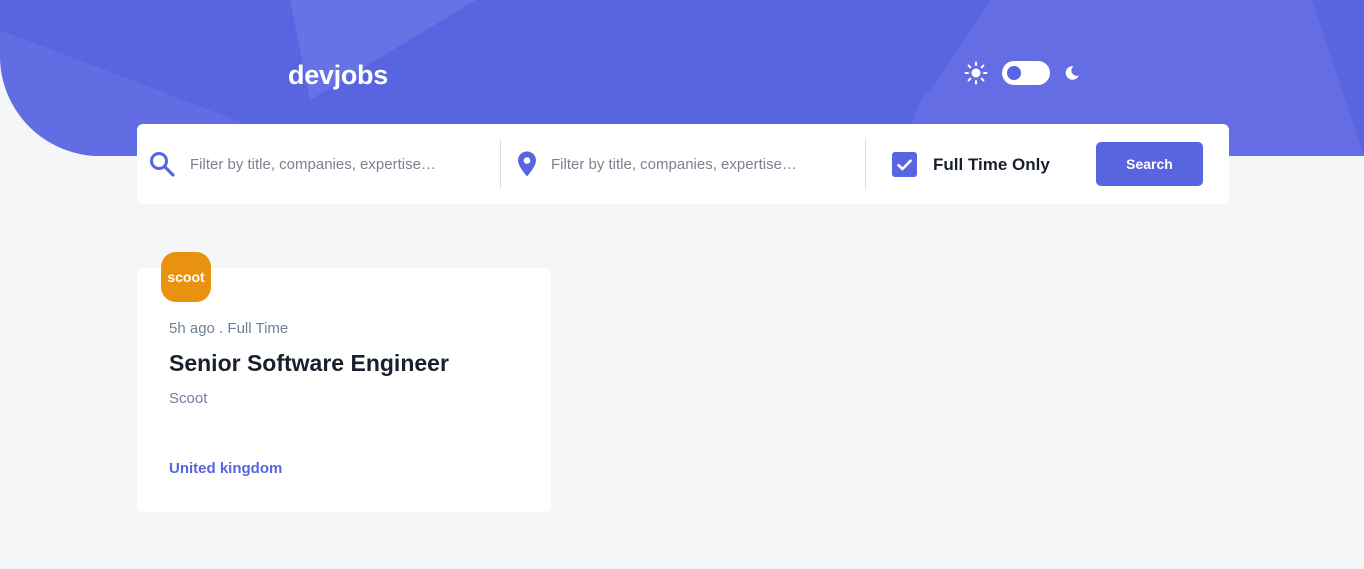 The width and height of the screenshot is (1364, 569). Describe the element at coordinates (976, 73) in the screenshot. I see `sun-icon` at that location.